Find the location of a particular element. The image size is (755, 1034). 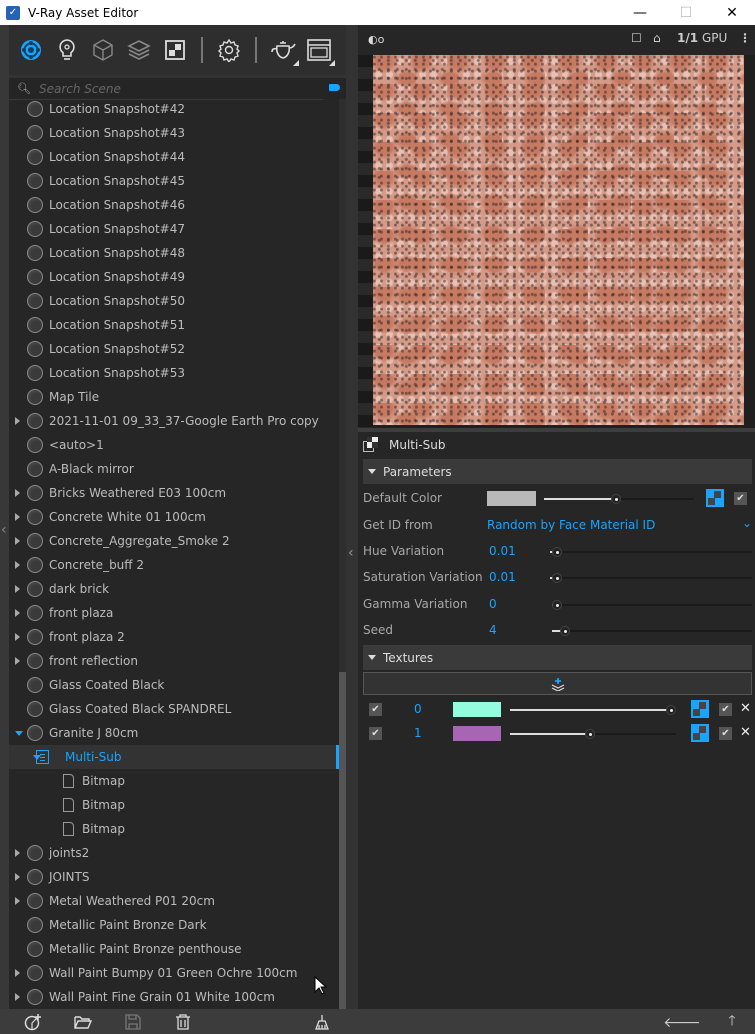

more-options-icon: ⋮ is located at coordinates (745, 38).